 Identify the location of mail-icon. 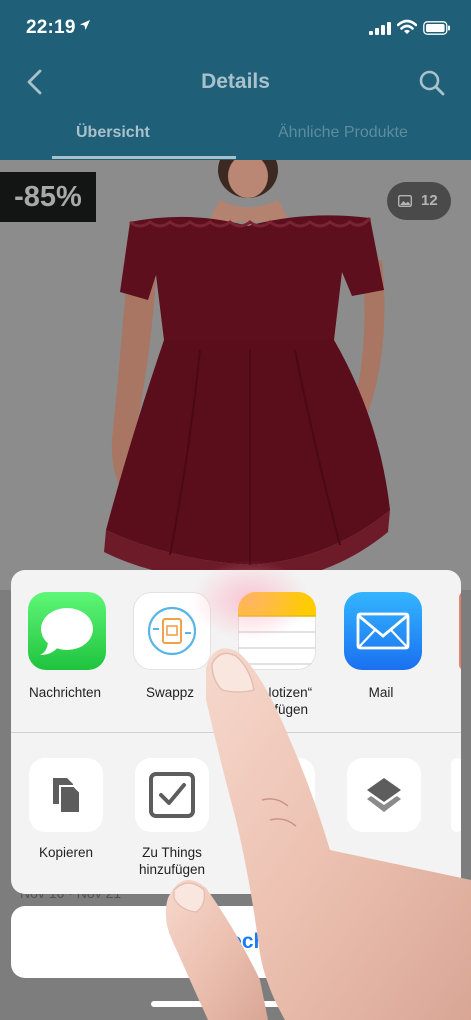
(383, 631).